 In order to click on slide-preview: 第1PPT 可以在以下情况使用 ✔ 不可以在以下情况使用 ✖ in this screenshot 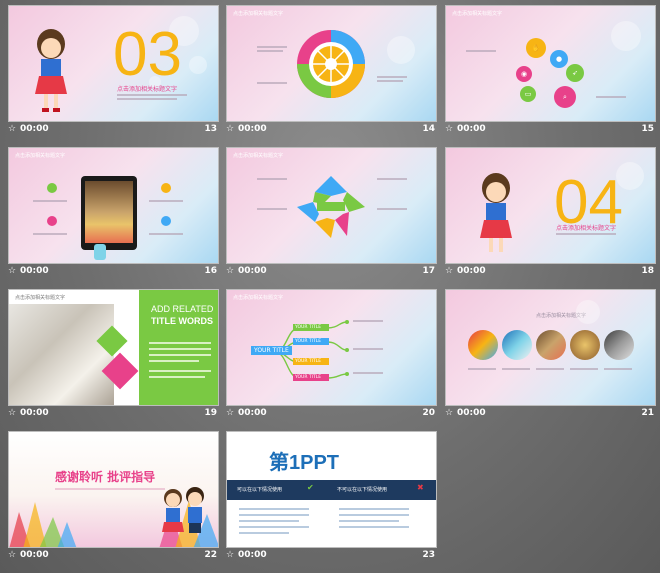, I will do `click(331, 489)`.